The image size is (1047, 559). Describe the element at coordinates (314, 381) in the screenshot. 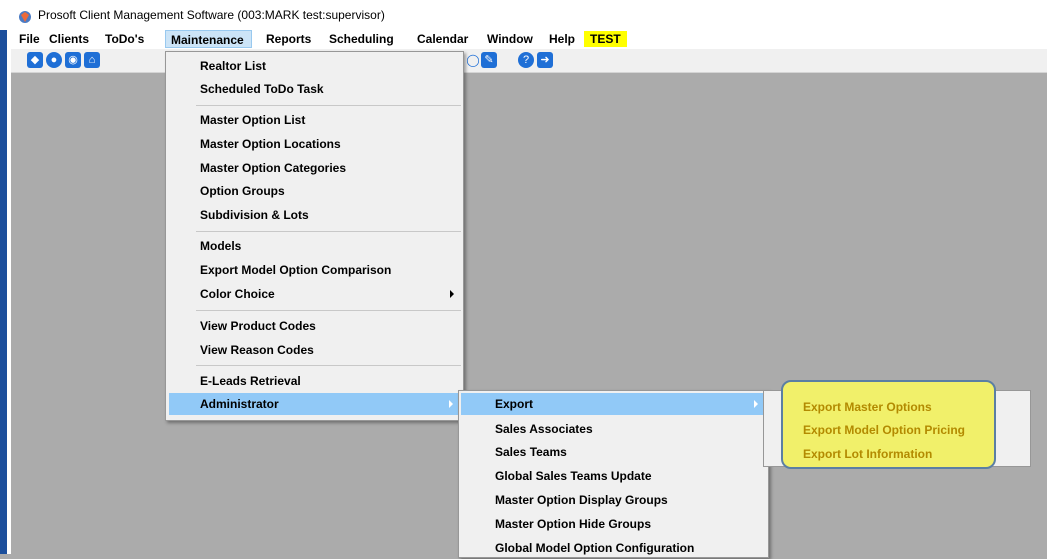

I see `menu-item-eleads-retrieval: E-Leads Retrieval` at that location.